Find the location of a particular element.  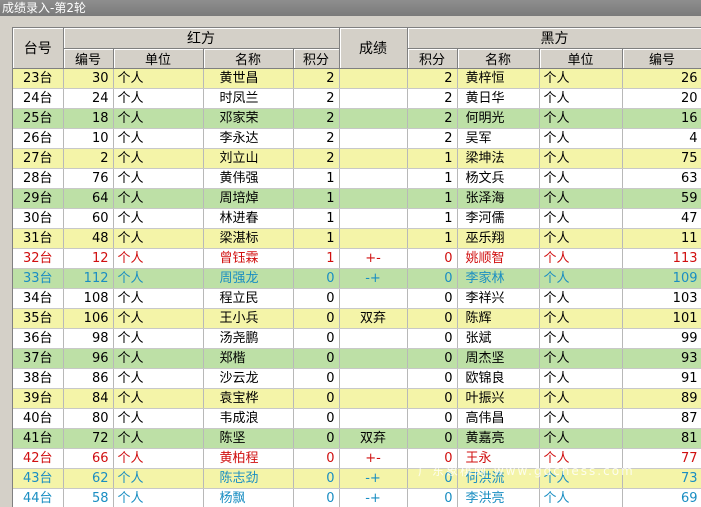

red-id-cell: 30 is located at coordinates (88, 79).